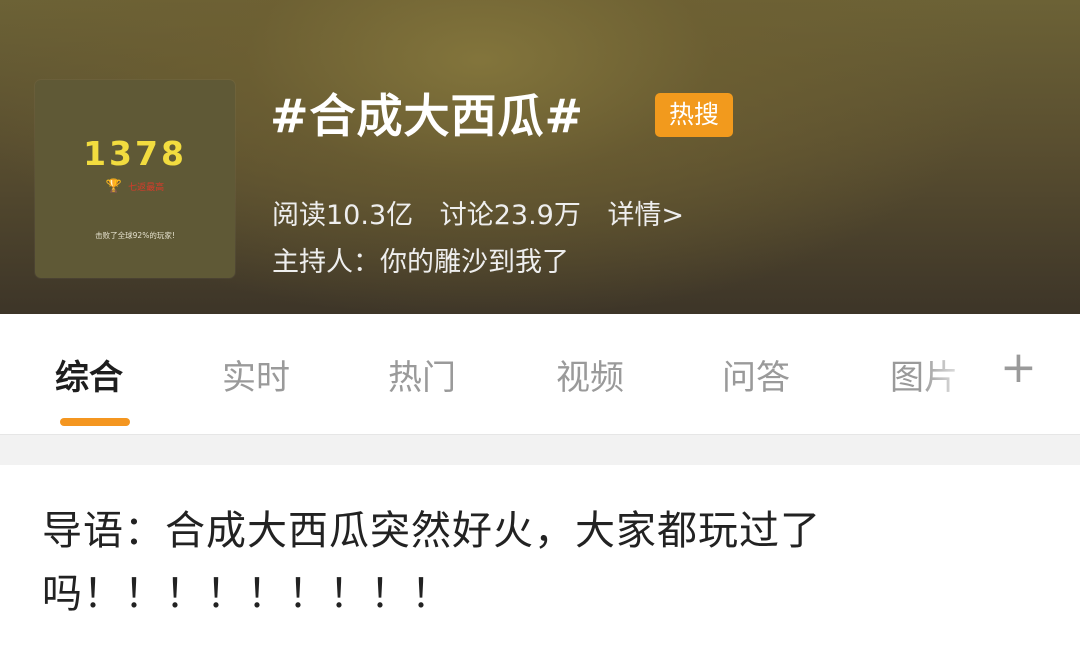  Describe the element at coordinates (146, 188) in the screenshot. I see `best-label: 七返最高` at that location.